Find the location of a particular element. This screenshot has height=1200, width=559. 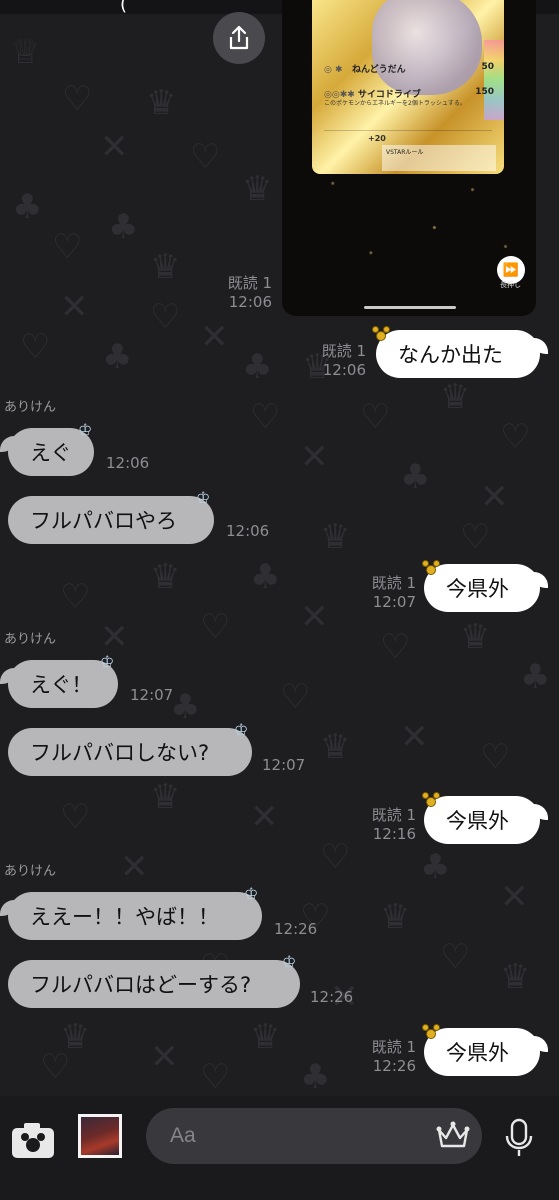

camera-icon is located at coordinates (33, 1140).